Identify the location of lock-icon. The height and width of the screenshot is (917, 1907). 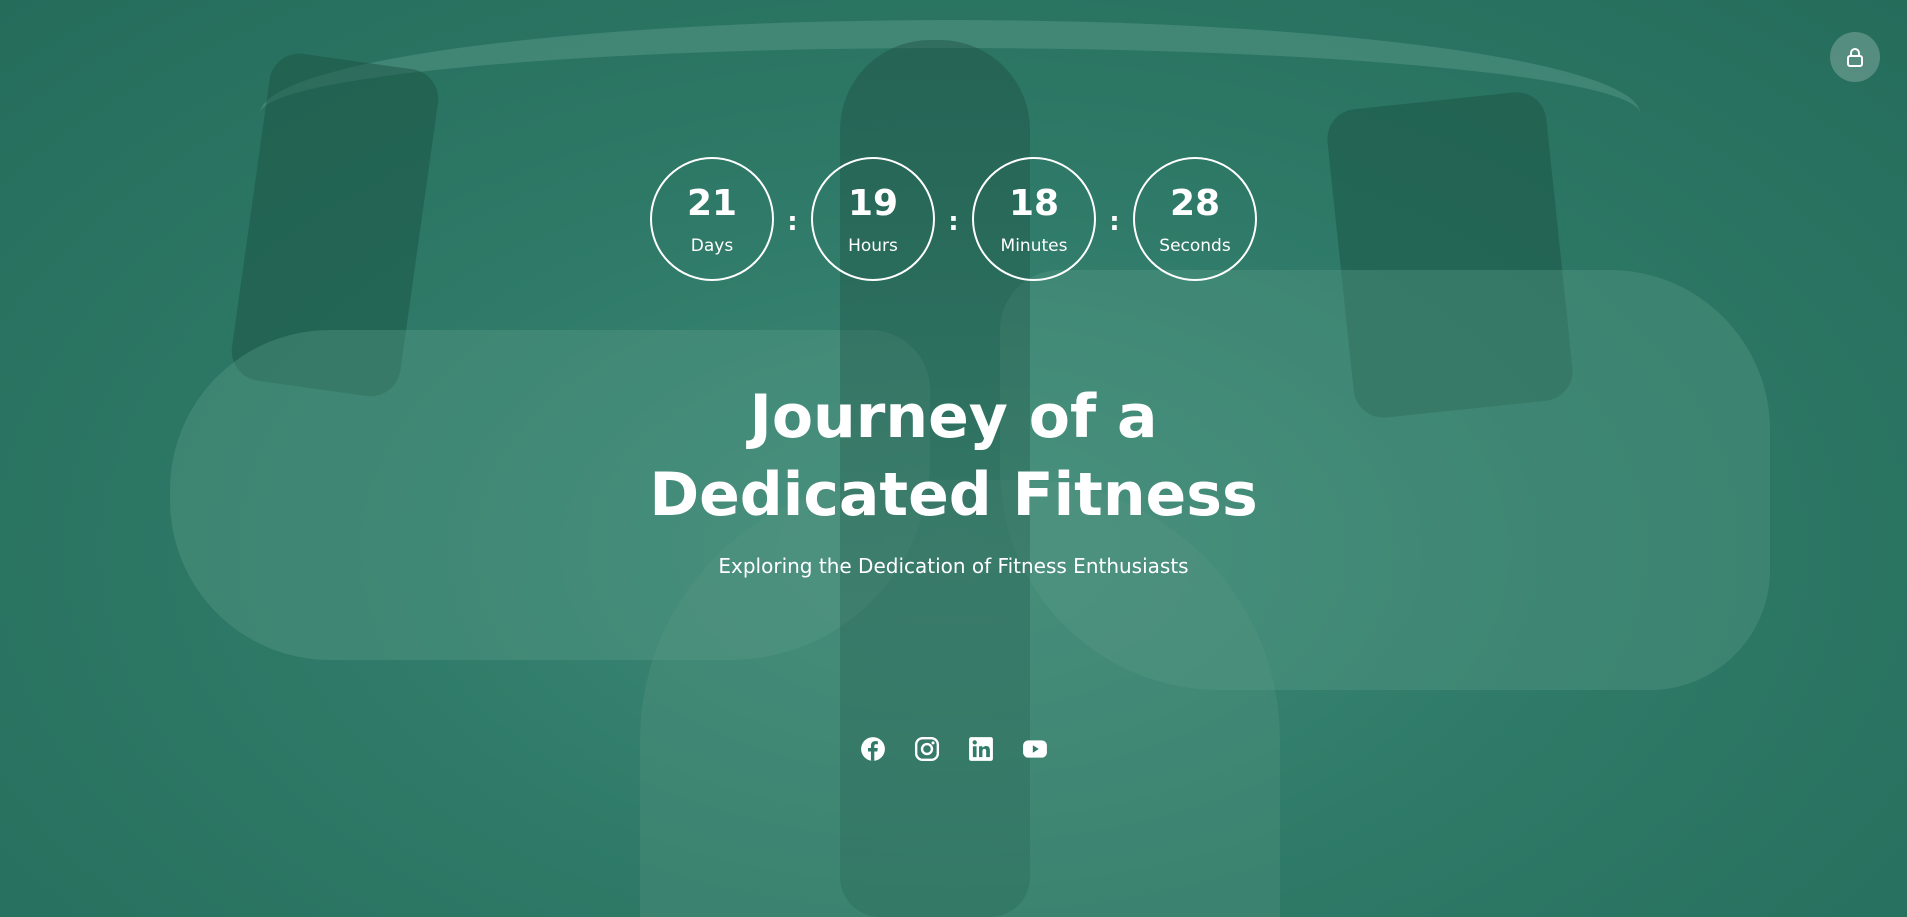
(1855, 57).